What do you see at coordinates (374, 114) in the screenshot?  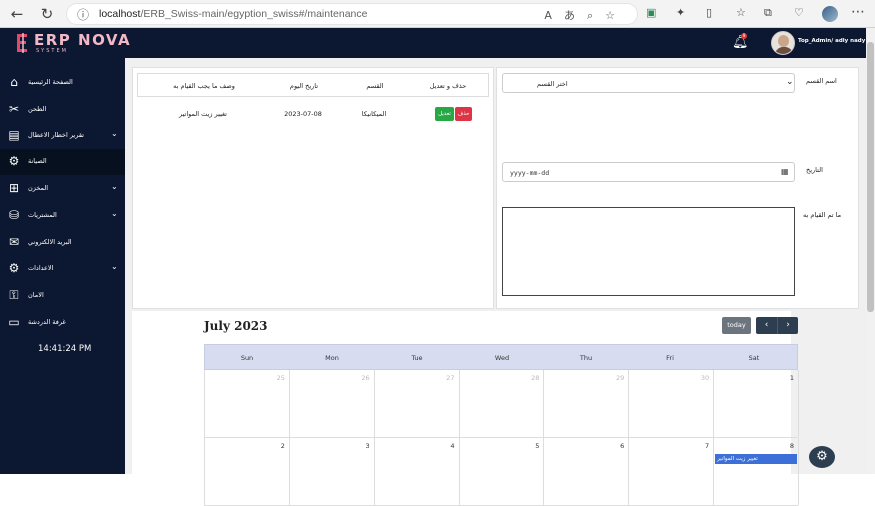 I see `cell-department: الميكانيكا` at bounding box center [374, 114].